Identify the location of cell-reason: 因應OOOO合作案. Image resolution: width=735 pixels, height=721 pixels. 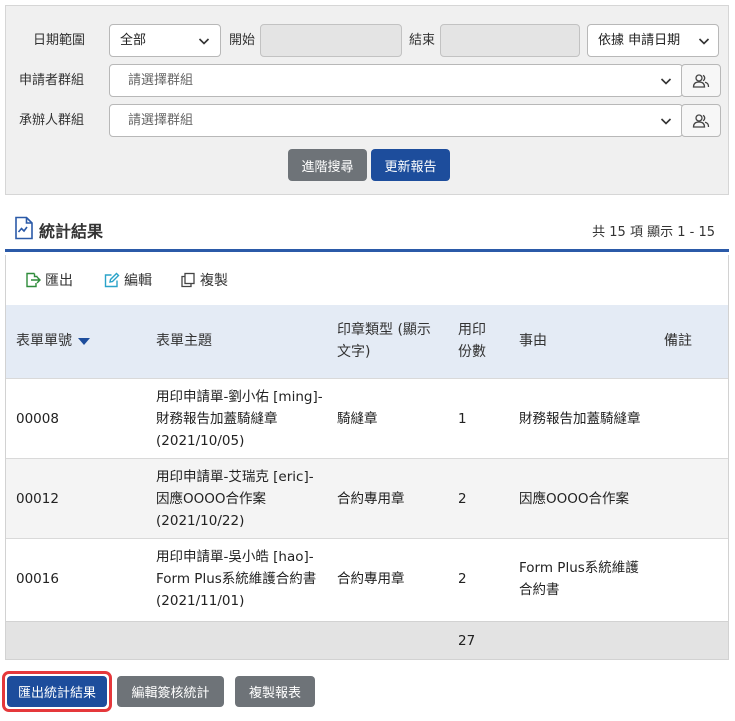
(574, 499).